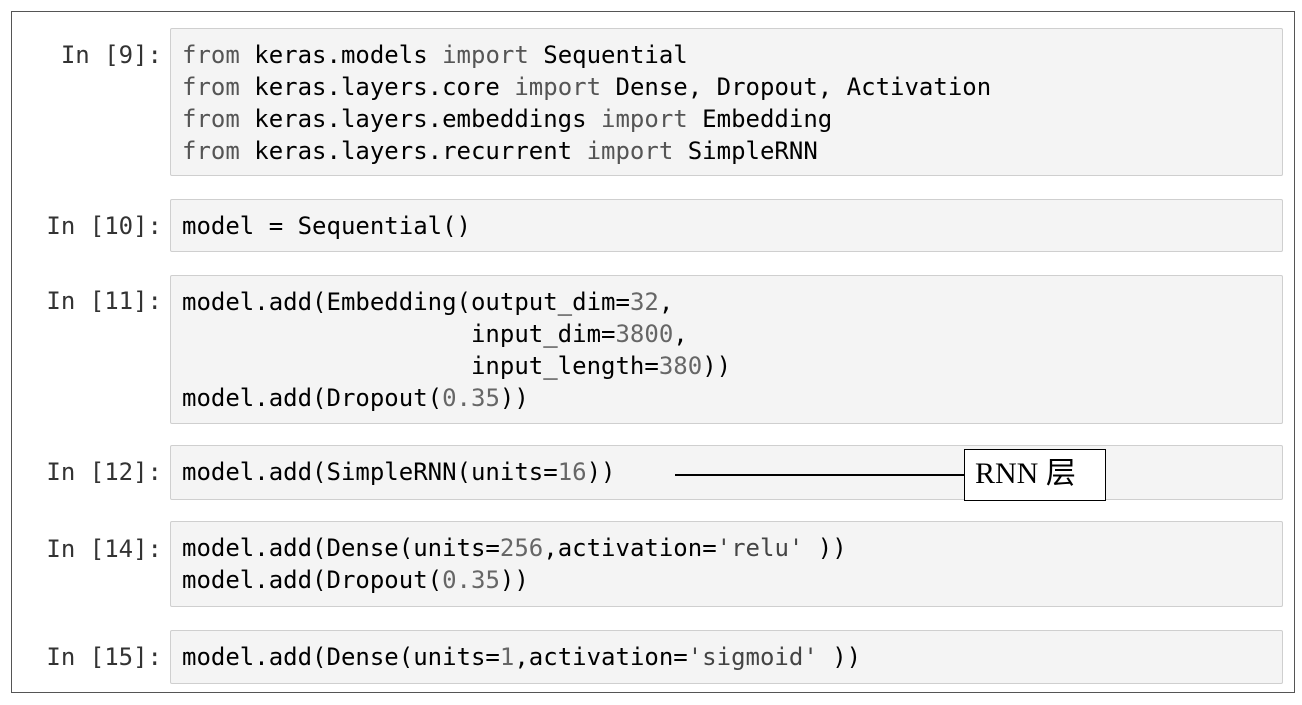 The image size is (1302, 705). I want to click on input-prompt: In [14]:, so click(104, 549).